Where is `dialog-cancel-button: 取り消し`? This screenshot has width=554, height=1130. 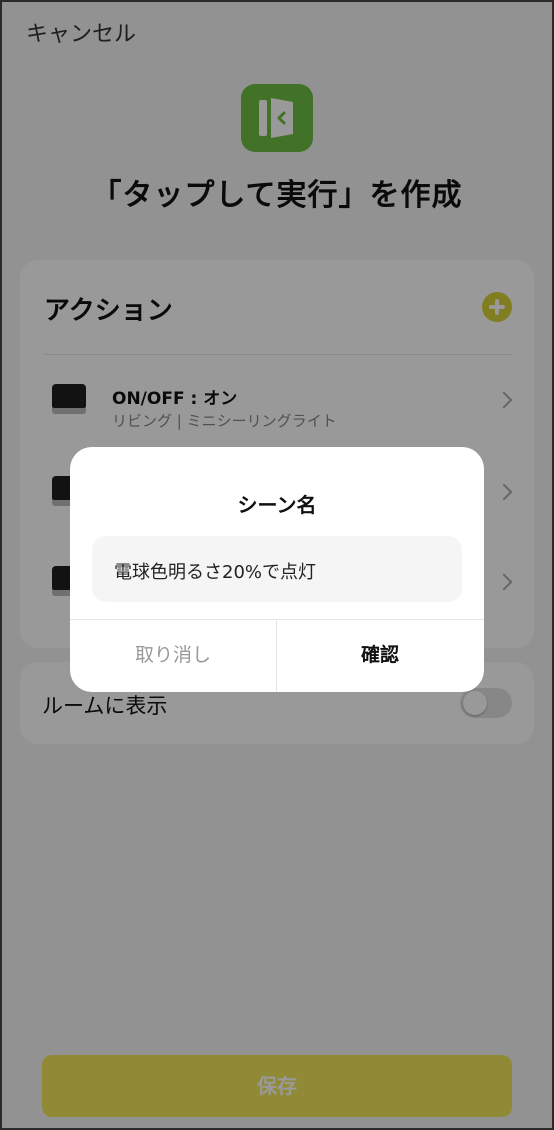
dialog-cancel-button: 取り消し is located at coordinates (173, 655).